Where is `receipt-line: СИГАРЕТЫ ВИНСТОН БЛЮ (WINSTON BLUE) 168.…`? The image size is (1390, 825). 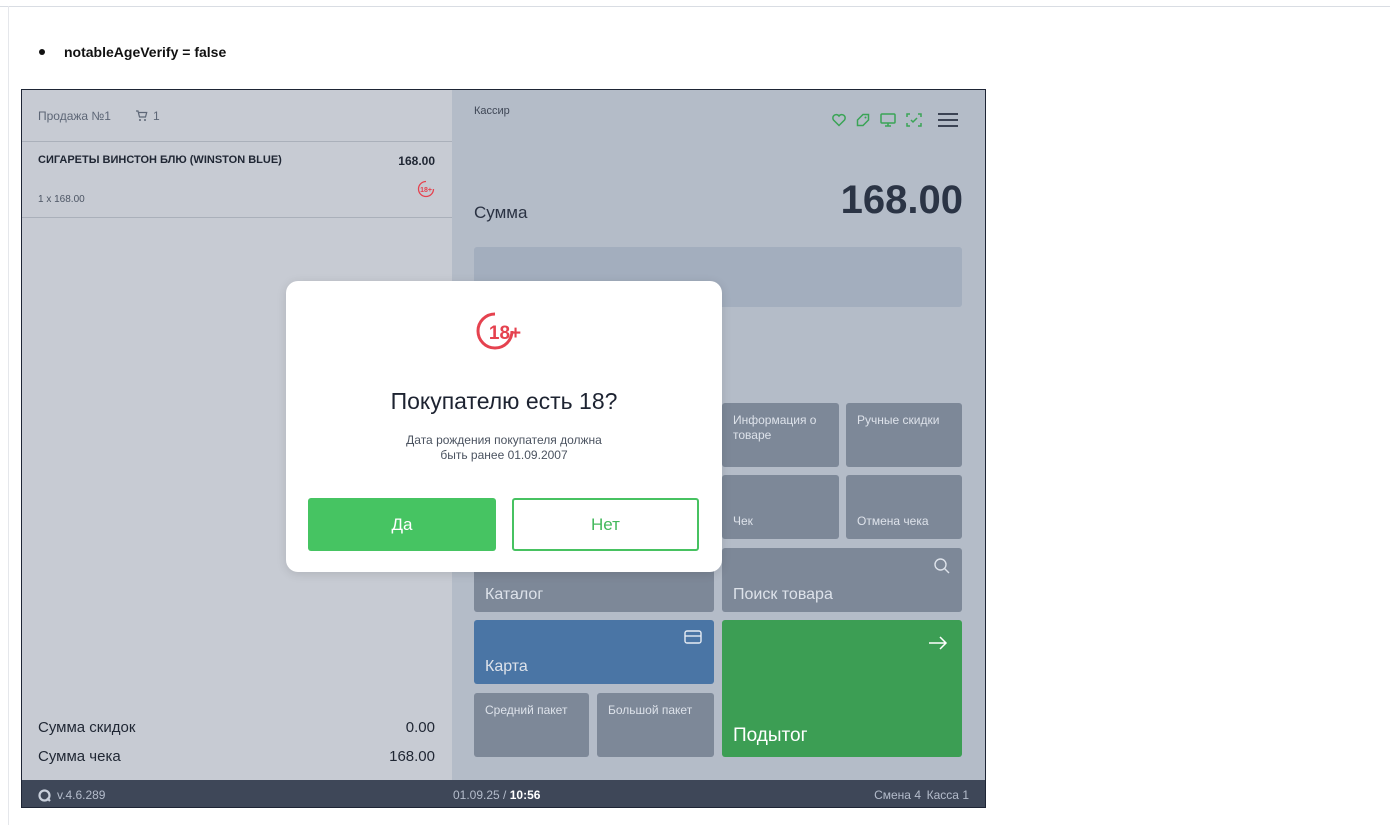 receipt-line: СИГАРЕТЫ ВИНСТОН БЛЮ (WINSTON BLUE) 168.… is located at coordinates (237, 180).